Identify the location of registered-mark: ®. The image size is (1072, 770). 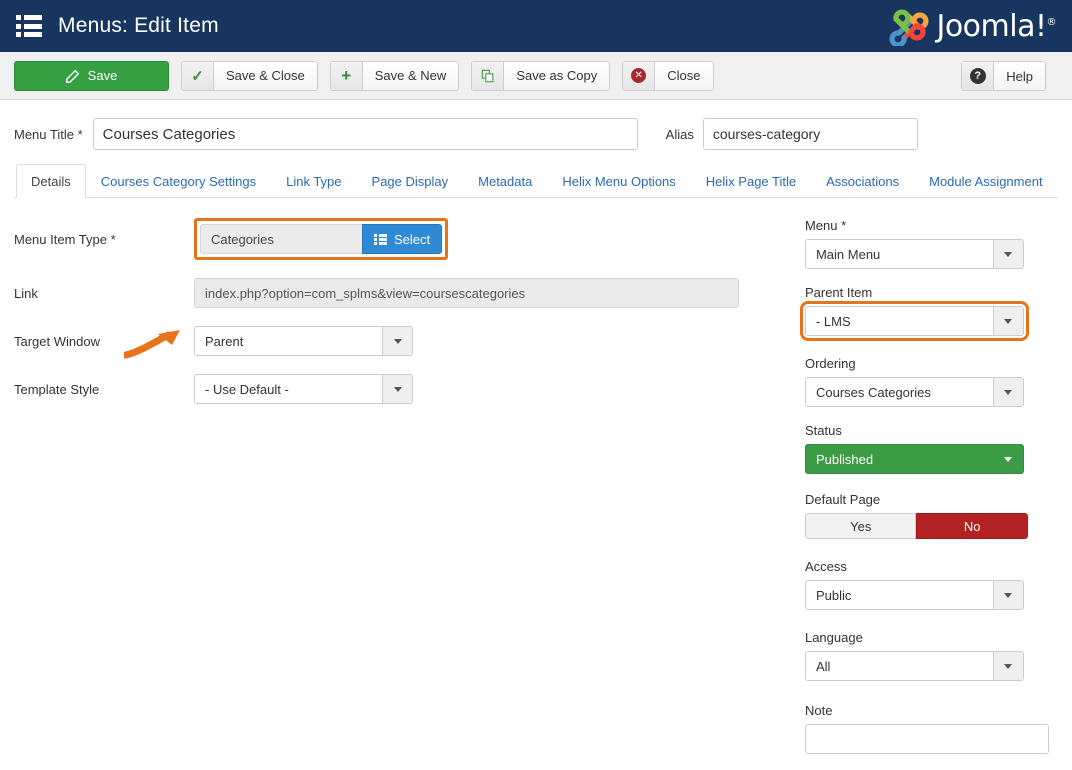
(1051, 22).